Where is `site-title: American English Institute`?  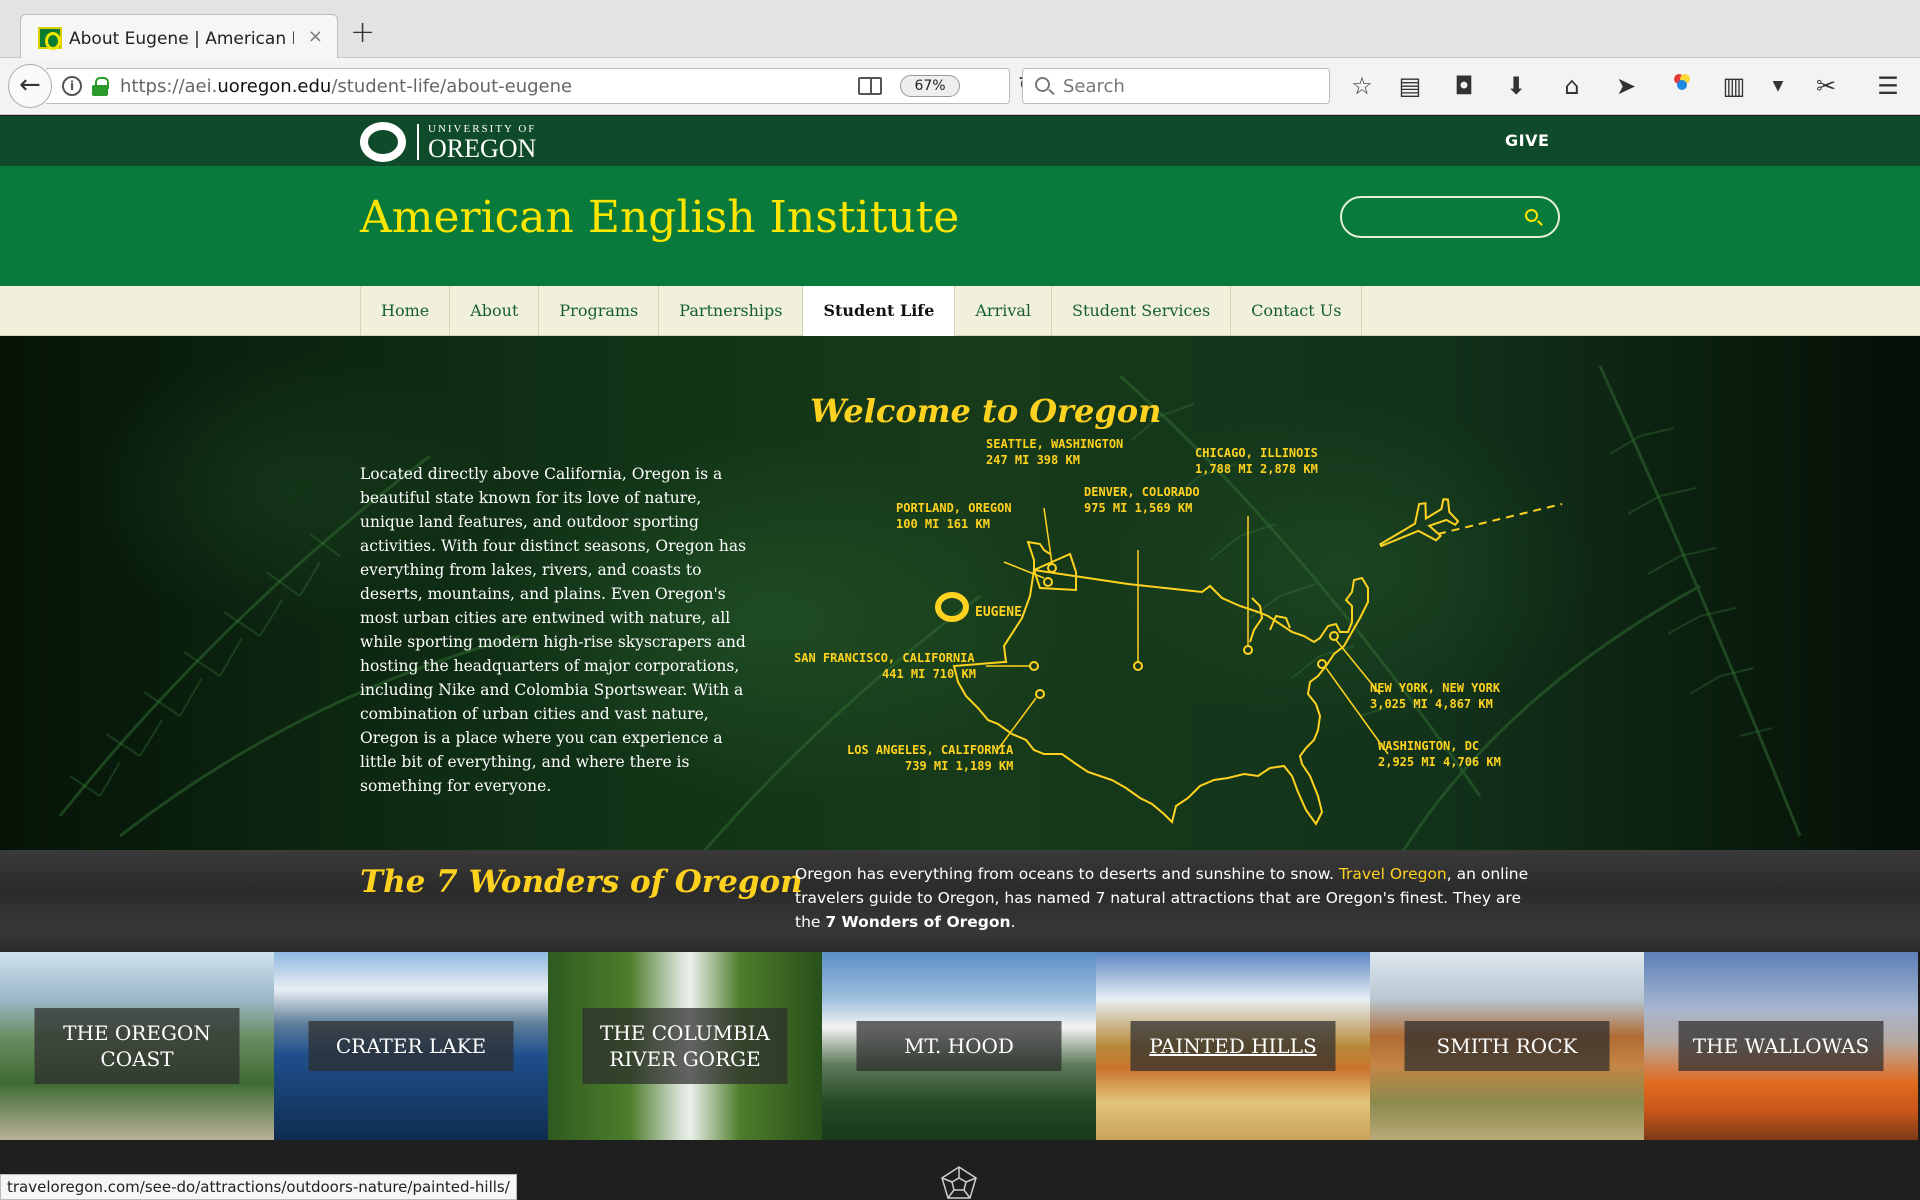
site-title: American English Institute is located at coordinates (659, 217).